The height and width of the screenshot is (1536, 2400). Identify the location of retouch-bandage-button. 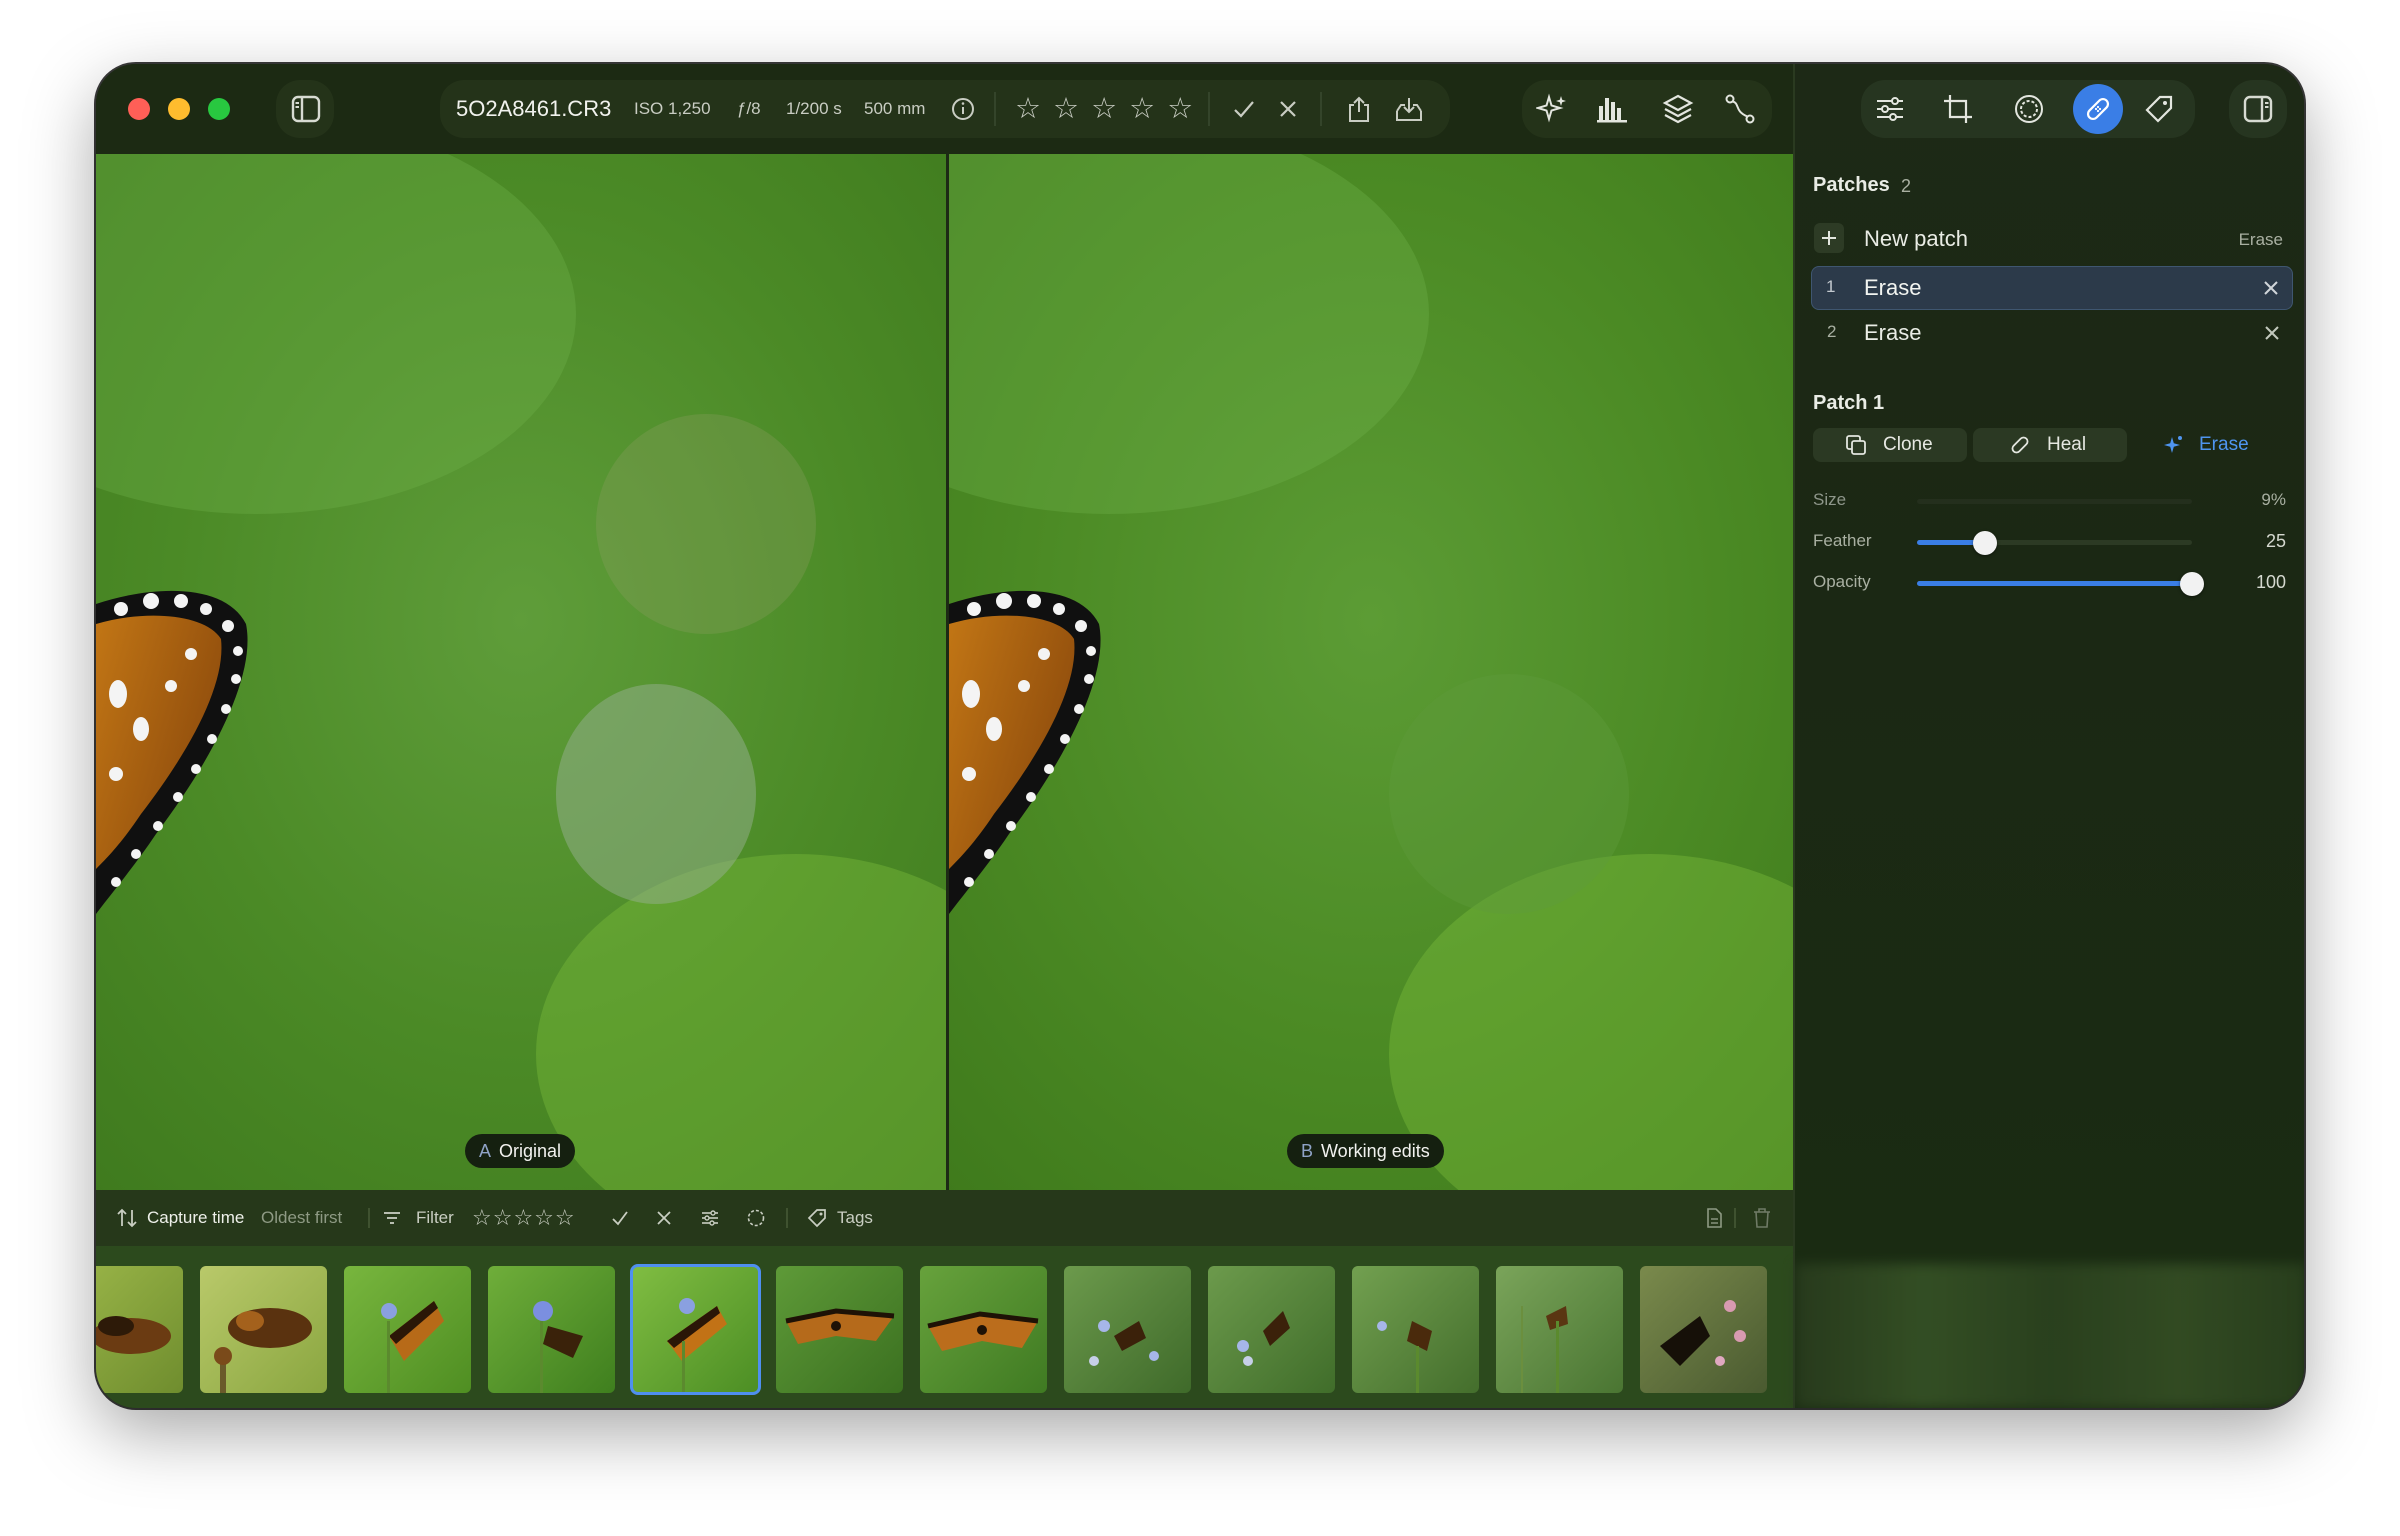
(2098, 109).